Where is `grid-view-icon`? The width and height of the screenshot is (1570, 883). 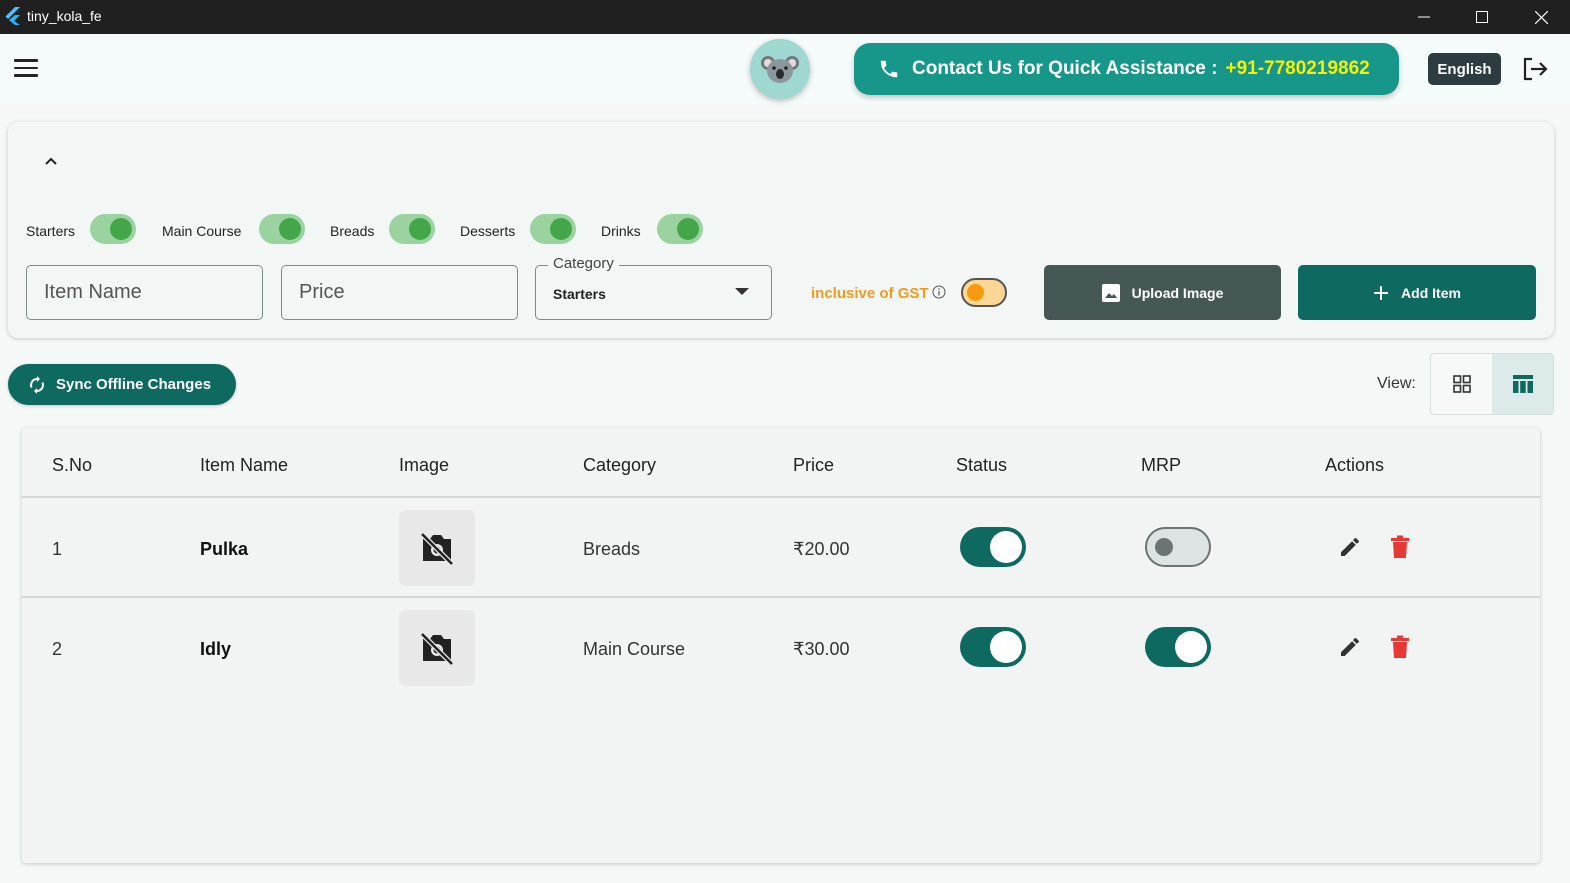
grid-view-icon is located at coordinates (1461, 384).